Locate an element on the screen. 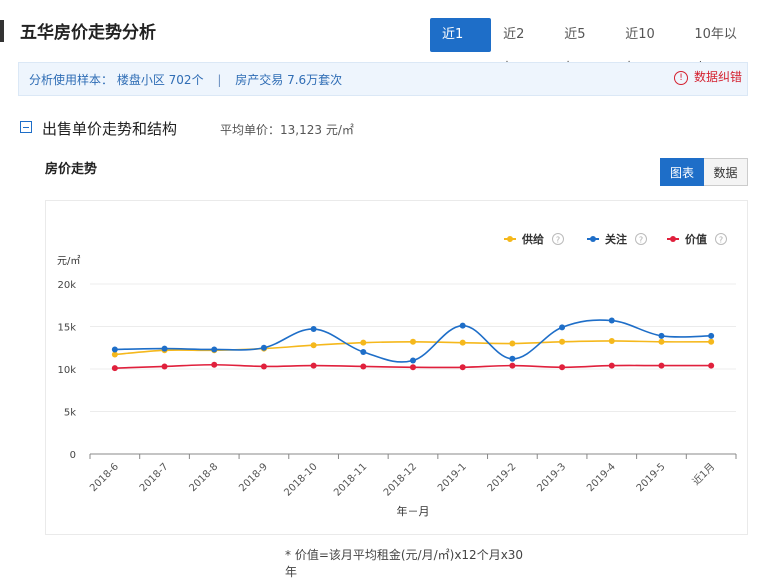  view-data-button: 数据 is located at coordinates (726, 172).